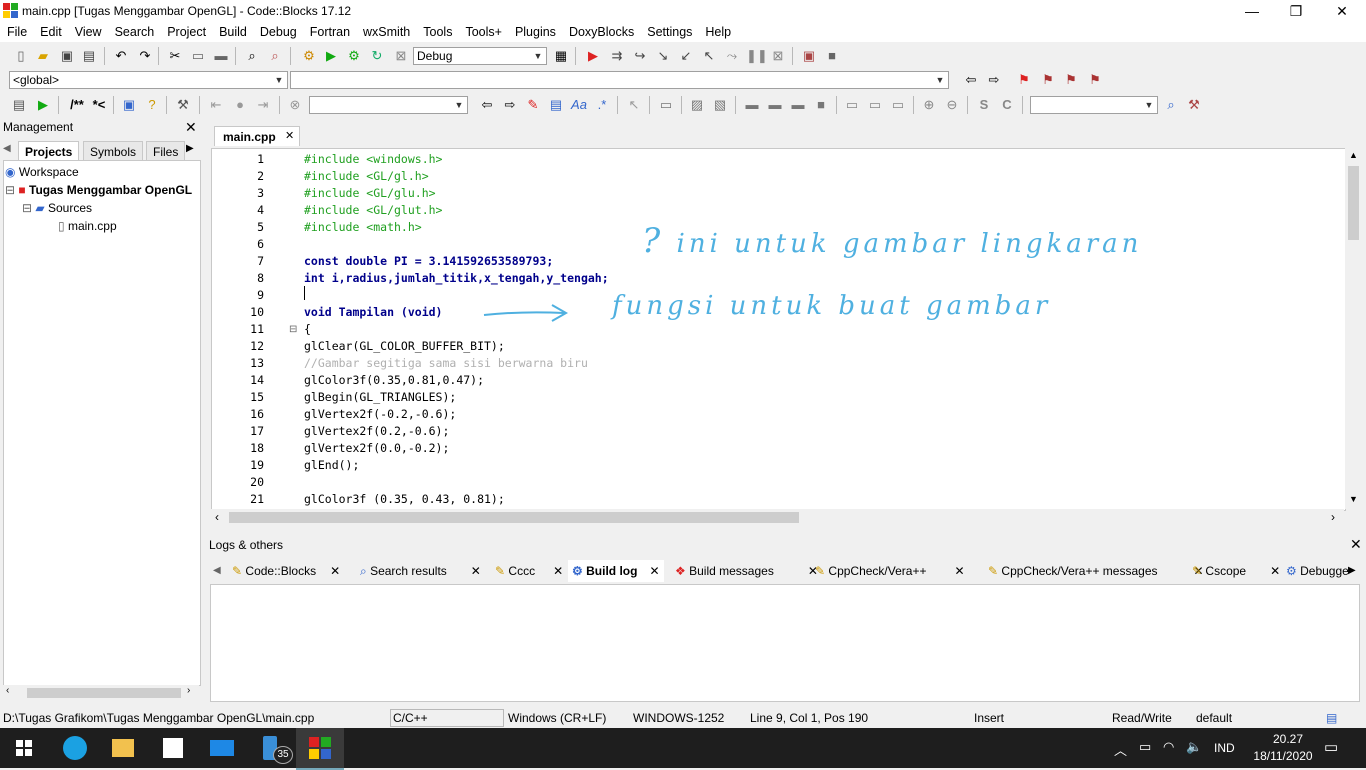  I want to click on scroll-left-icon: ‹, so click(217, 517).